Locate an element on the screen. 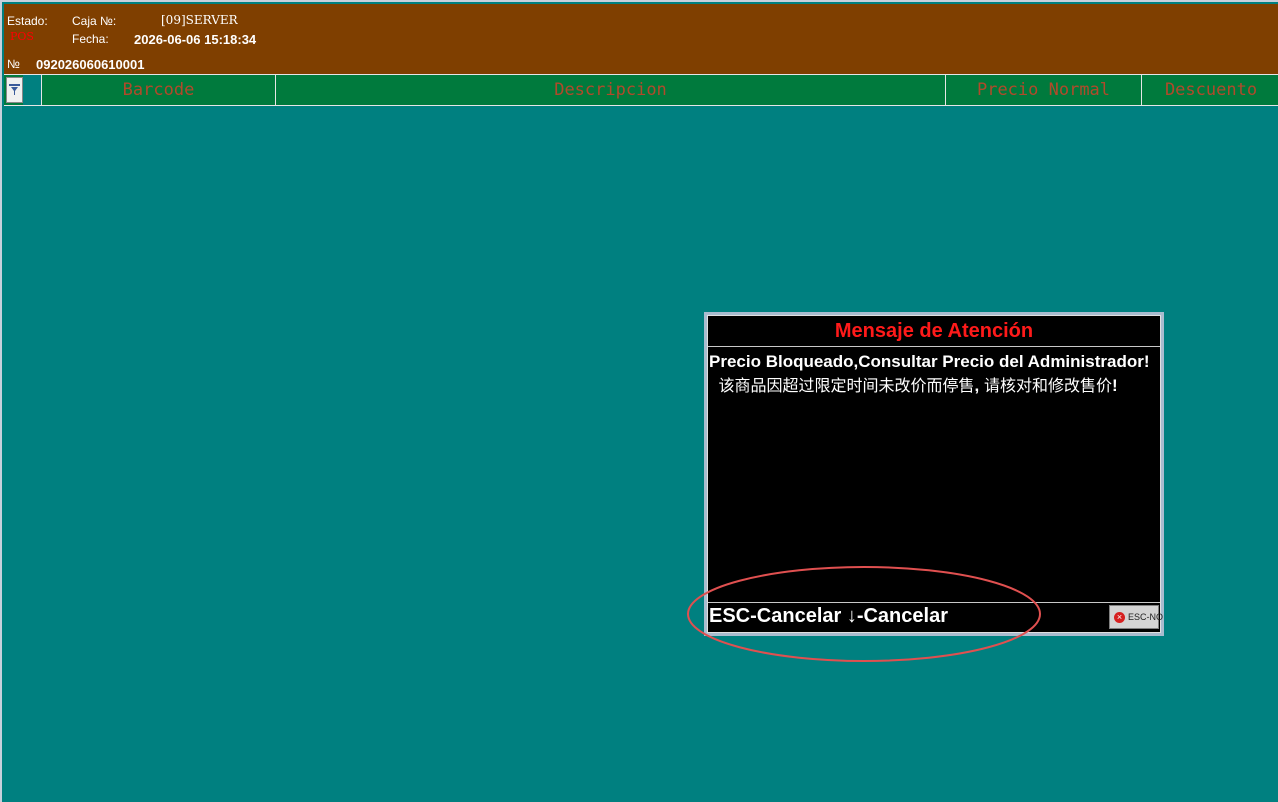  column-header-barcode: Barcode is located at coordinates (158, 90).